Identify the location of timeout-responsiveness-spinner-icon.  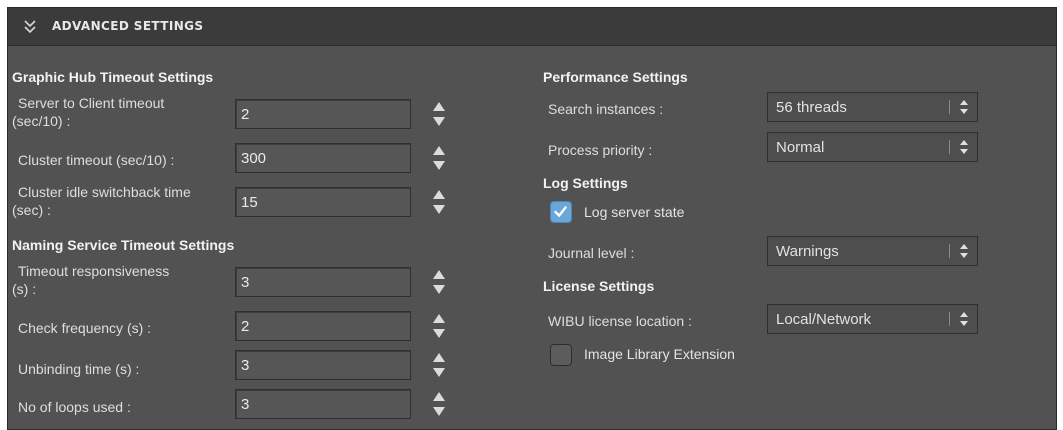
(439, 282).